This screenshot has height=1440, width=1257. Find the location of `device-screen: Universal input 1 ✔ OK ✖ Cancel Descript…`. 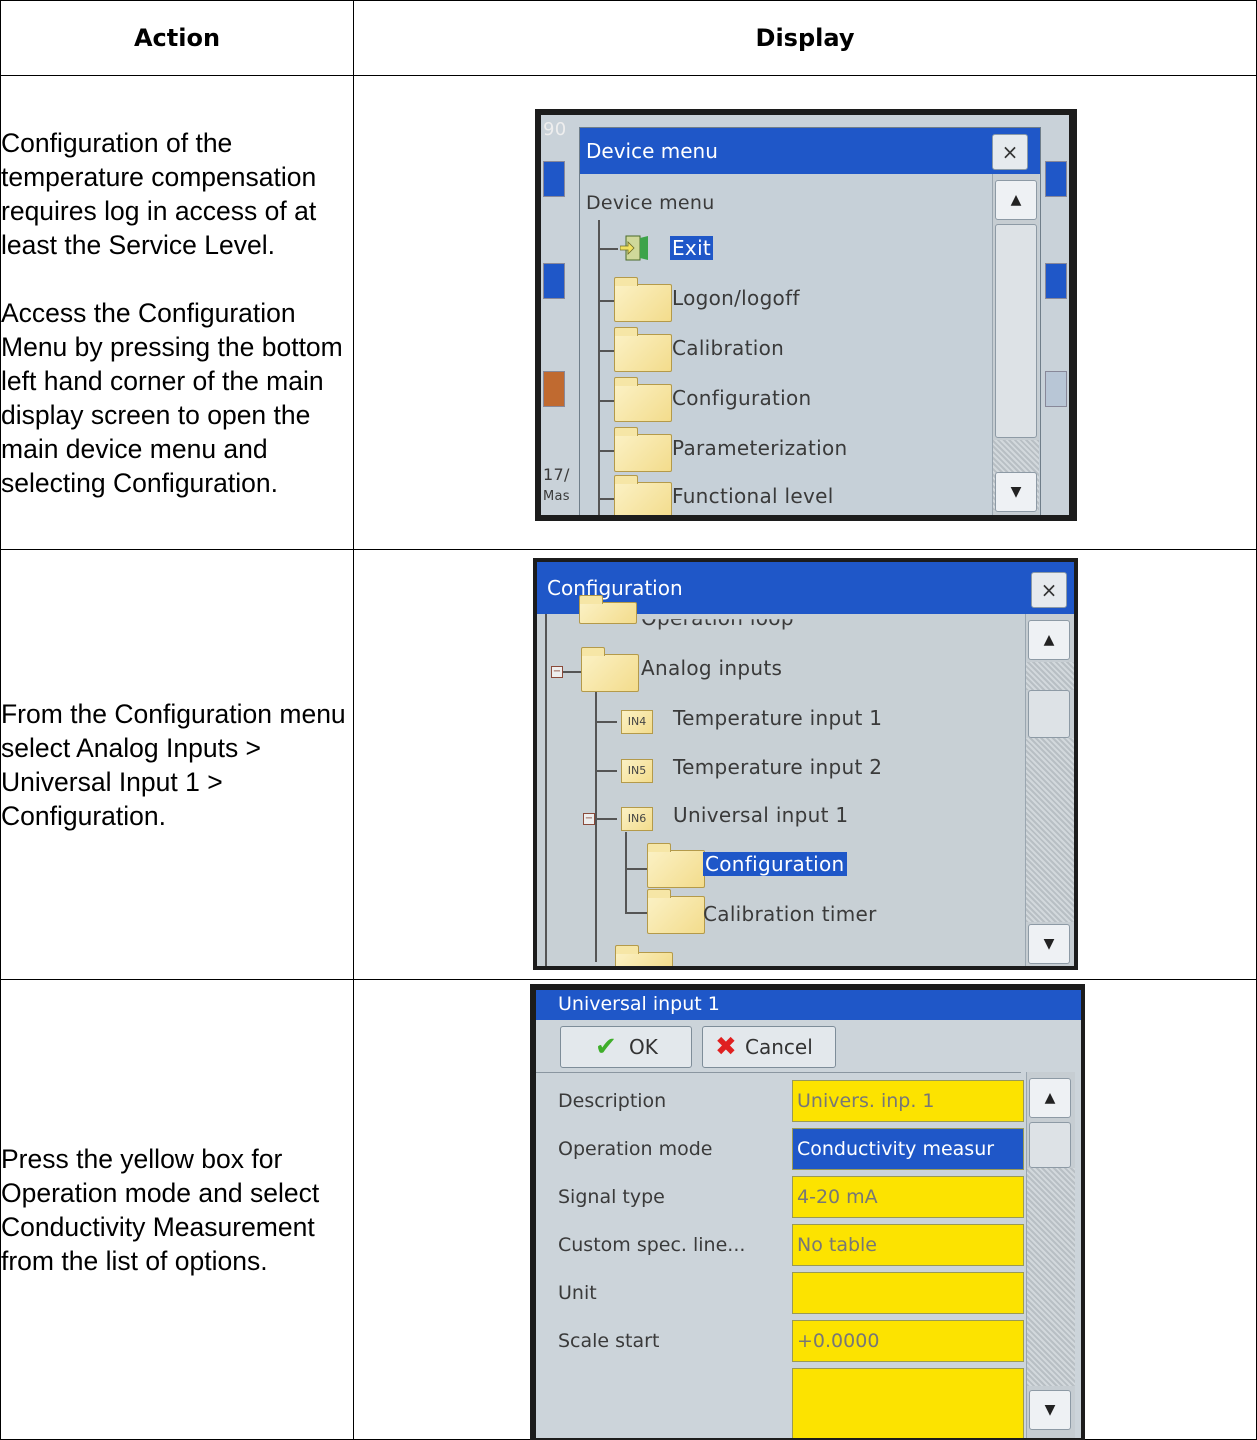

device-screen: Universal input 1 ✔ OK ✖ Cancel Descript… is located at coordinates (808, 1214).